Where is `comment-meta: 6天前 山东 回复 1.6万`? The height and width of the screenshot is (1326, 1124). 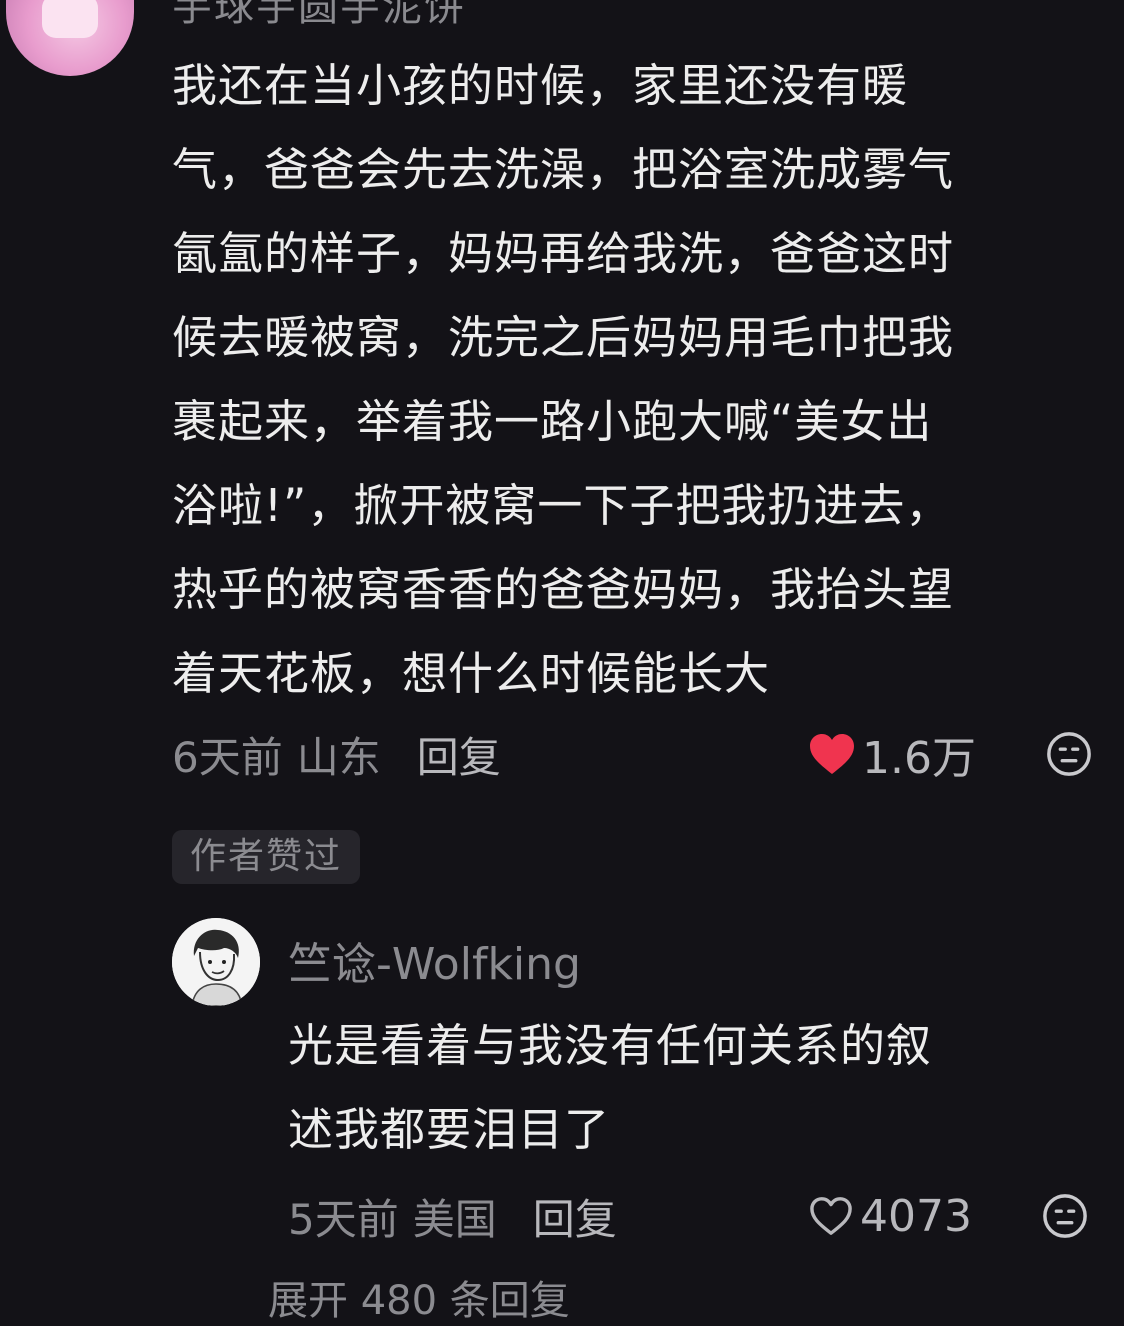
comment-meta: 6天前 山东 回复 1.6万 is located at coordinates (632, 754).